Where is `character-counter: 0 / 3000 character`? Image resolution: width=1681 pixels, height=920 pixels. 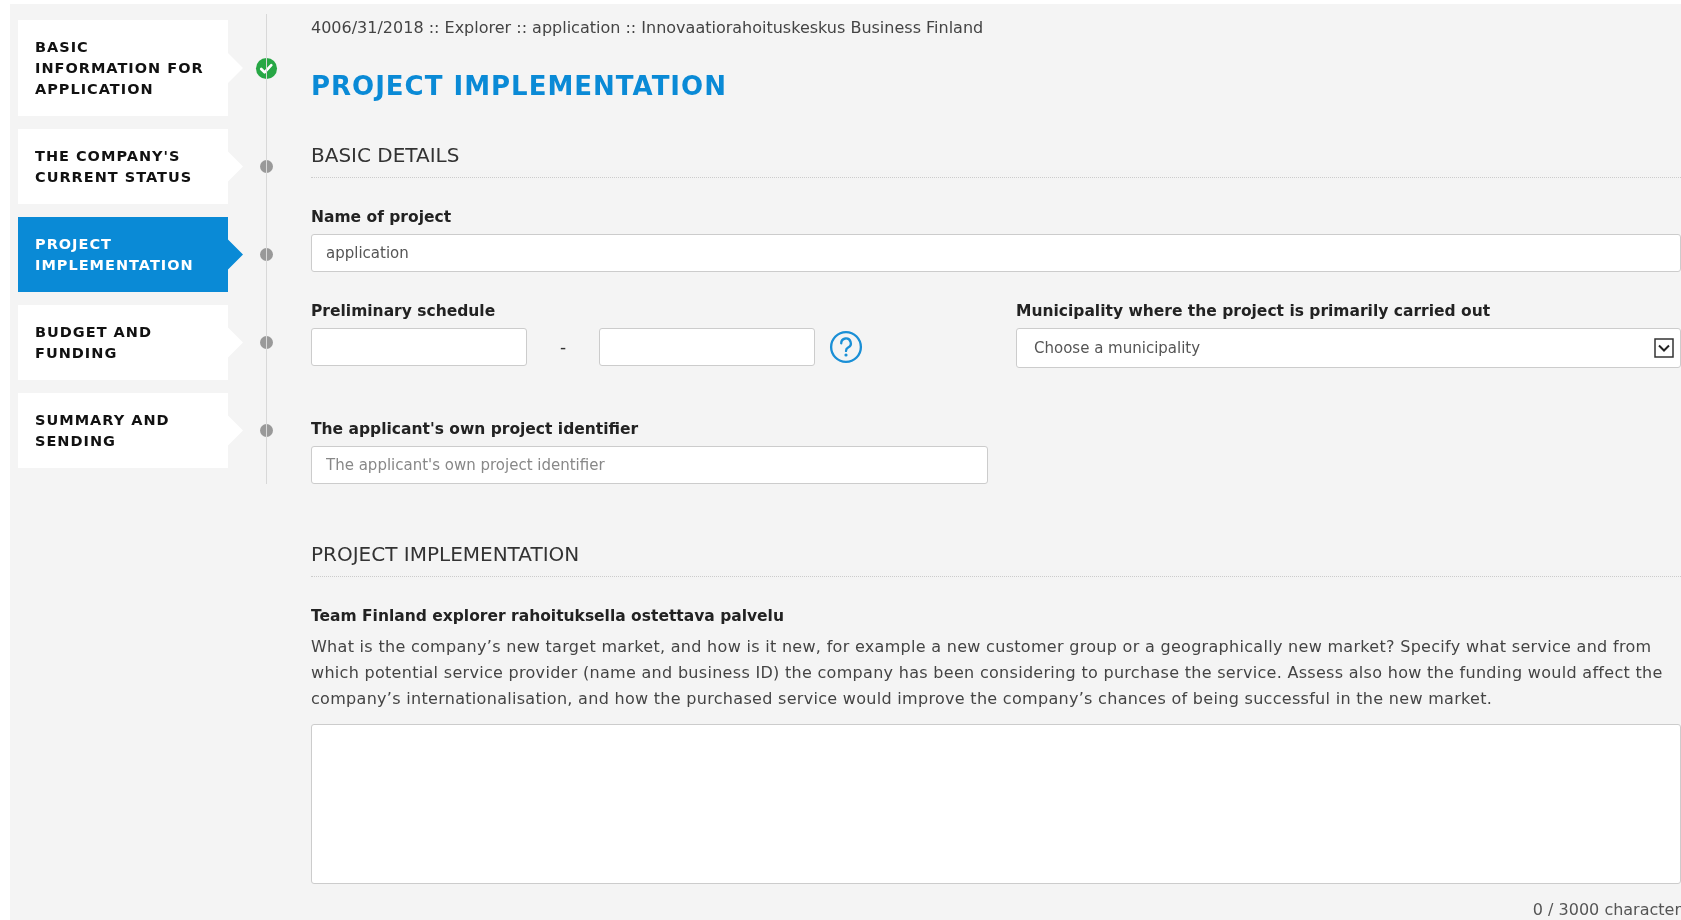 character-counter: 0 / 3000 character is located at coordinates (1606, 909).